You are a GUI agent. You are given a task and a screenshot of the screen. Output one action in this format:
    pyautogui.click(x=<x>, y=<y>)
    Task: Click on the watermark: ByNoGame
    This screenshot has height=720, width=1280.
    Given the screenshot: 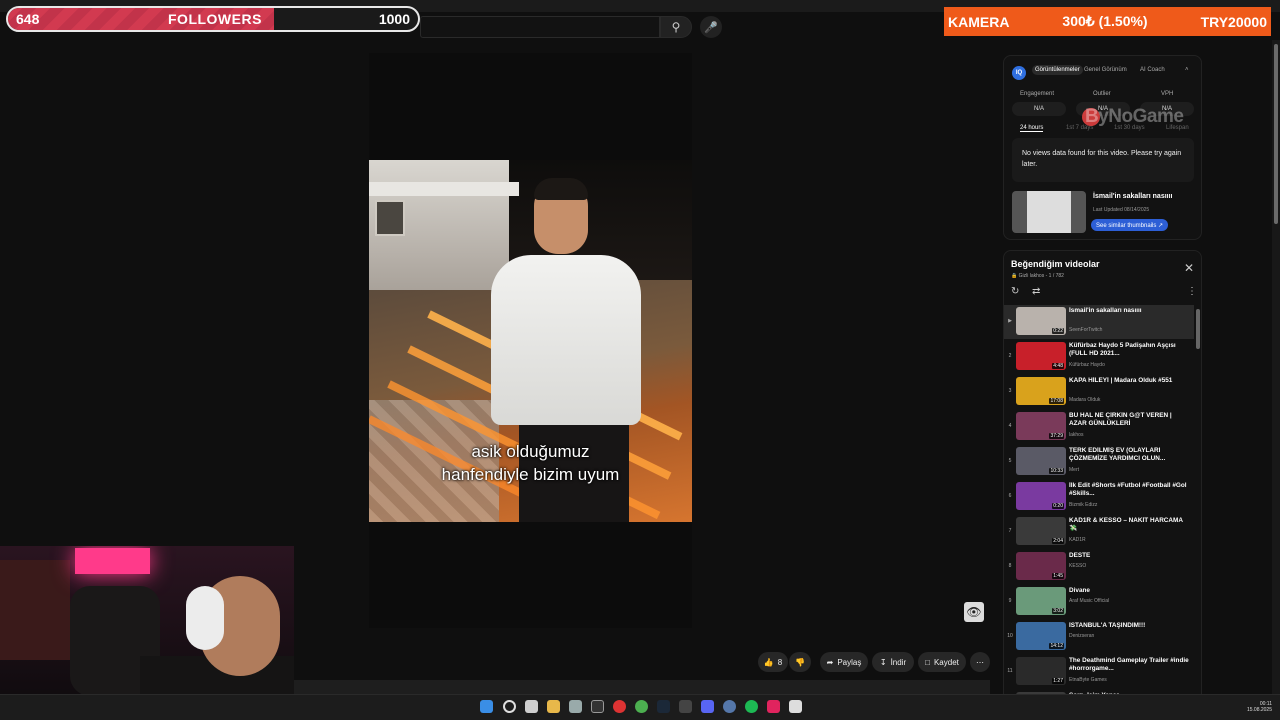 What is the action you would take?
    pyautogui.click(x=1134, y=116)
    